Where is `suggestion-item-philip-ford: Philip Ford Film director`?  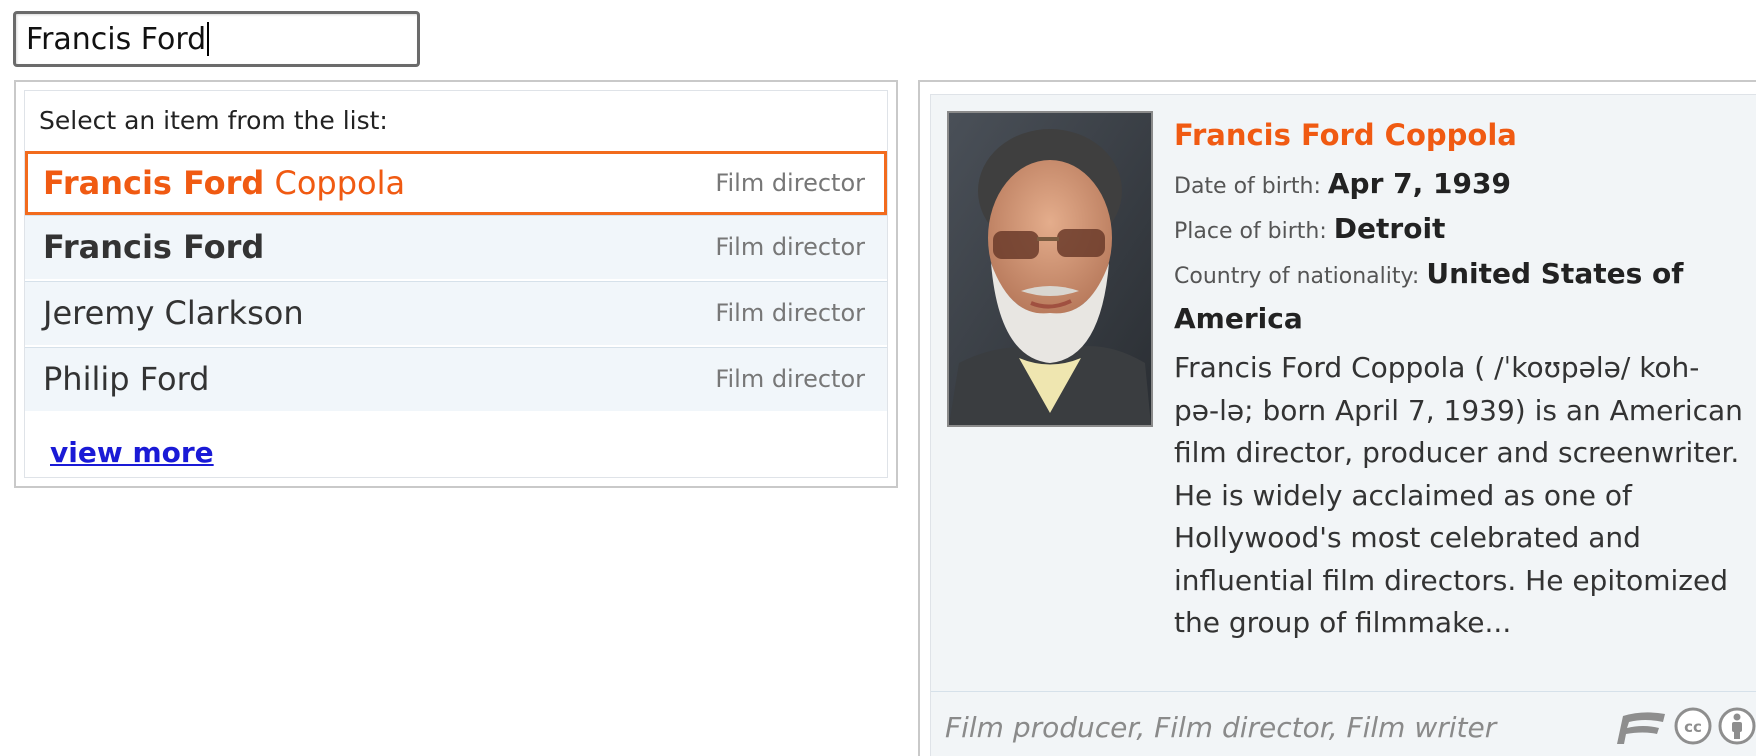
suggestion-item-philip-ford: Philip Ford Film director is located at coordinates (456, 379).